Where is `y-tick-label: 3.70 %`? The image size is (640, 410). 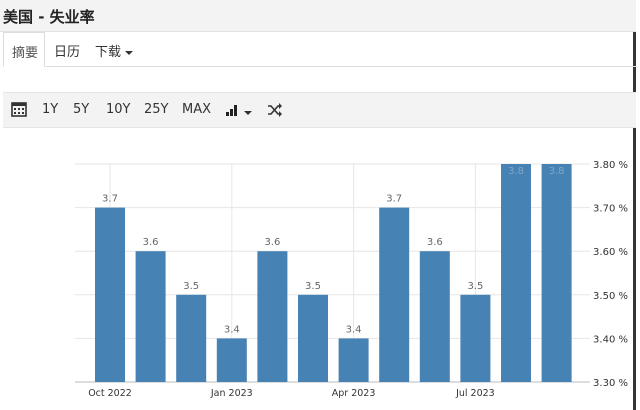
y-tick-label: 3.70 % is located at coordinates (610, 209).